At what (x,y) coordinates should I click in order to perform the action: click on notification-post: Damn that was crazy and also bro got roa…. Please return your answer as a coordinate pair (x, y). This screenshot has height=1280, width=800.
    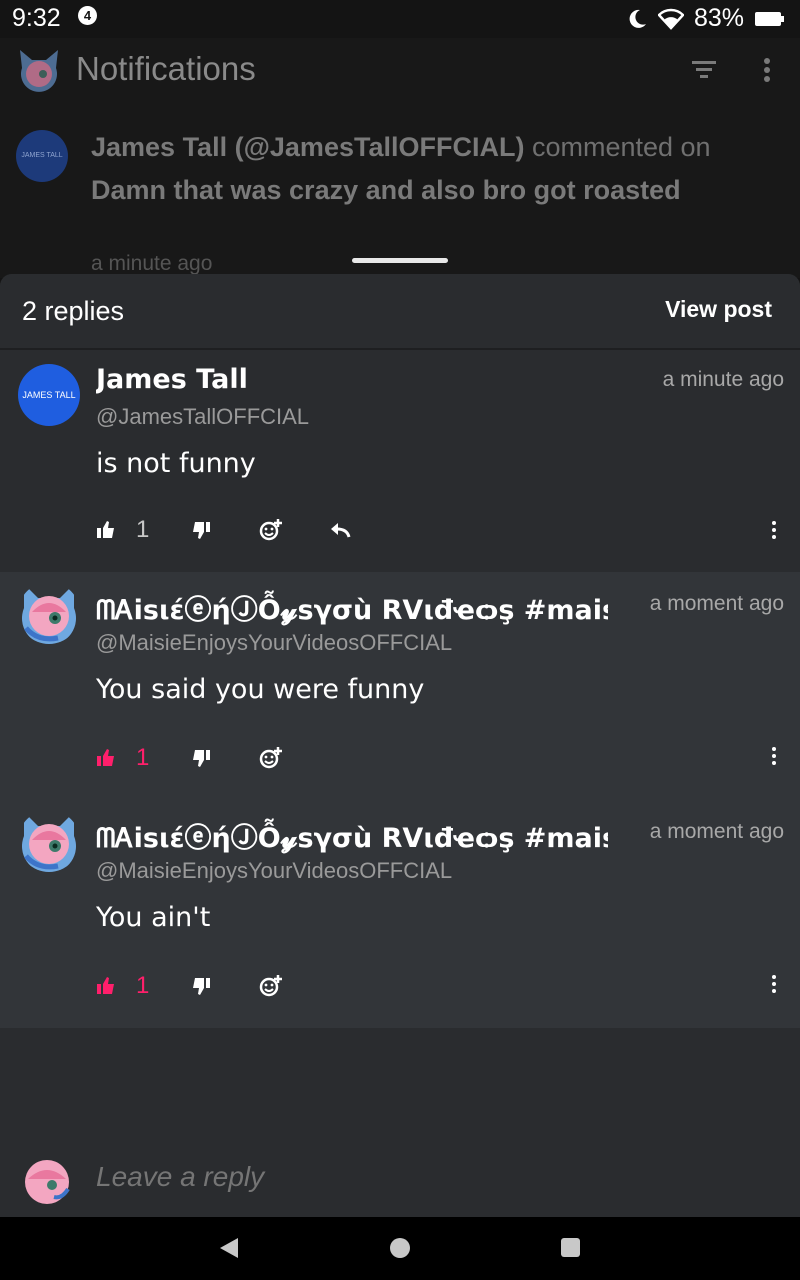
    Looking at the image, I should click on (386, 190).